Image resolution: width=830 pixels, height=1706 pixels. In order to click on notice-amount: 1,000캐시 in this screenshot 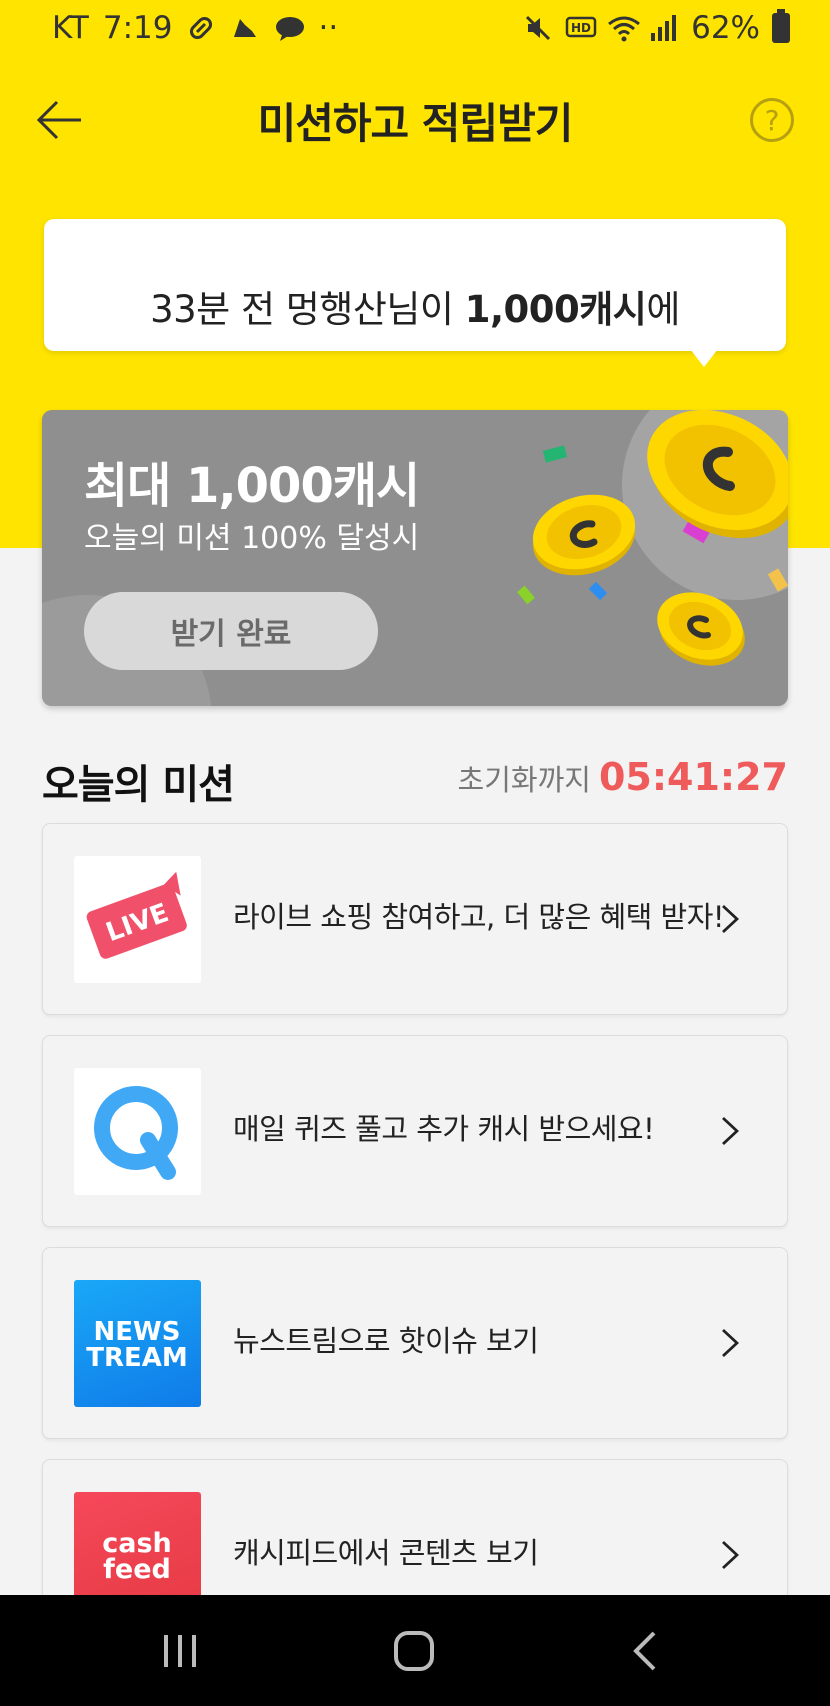, I will do `click(555, 309)`.